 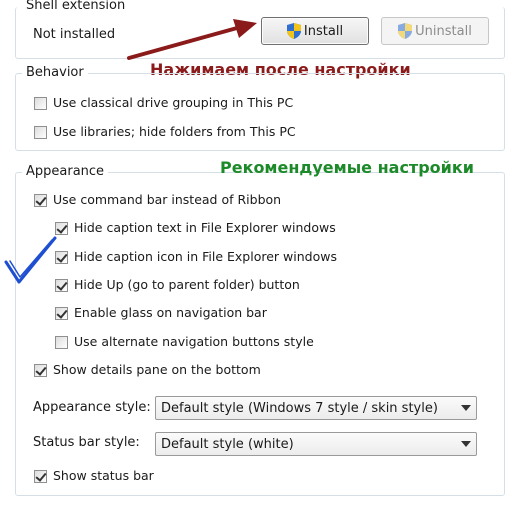 I want to click on checkbox-alternate-nav-style: Use alternate navigation buttons style, so click(x=184, y=342).